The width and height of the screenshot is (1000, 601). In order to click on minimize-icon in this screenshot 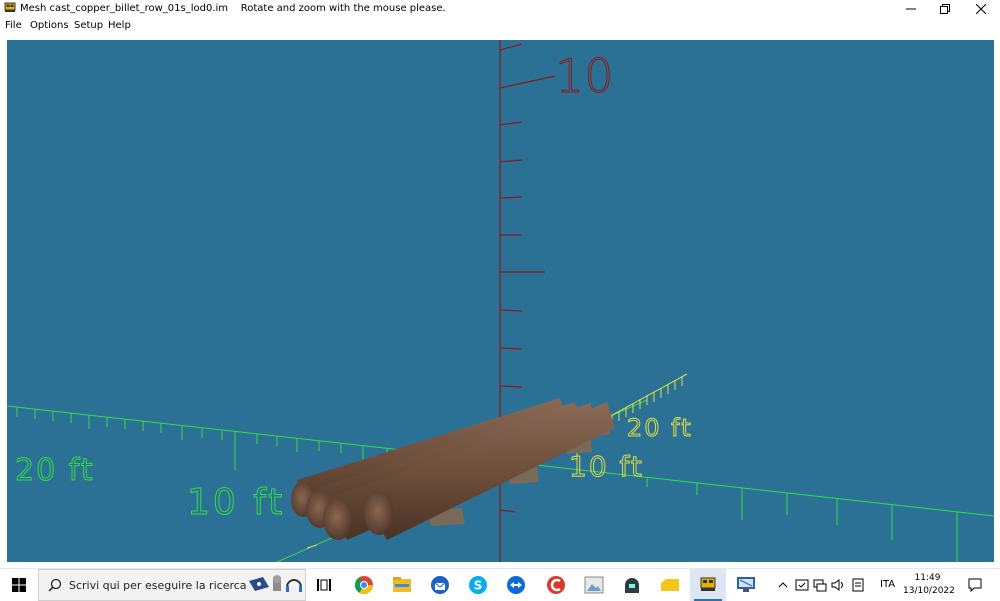, I will do `click(911, 8)`.